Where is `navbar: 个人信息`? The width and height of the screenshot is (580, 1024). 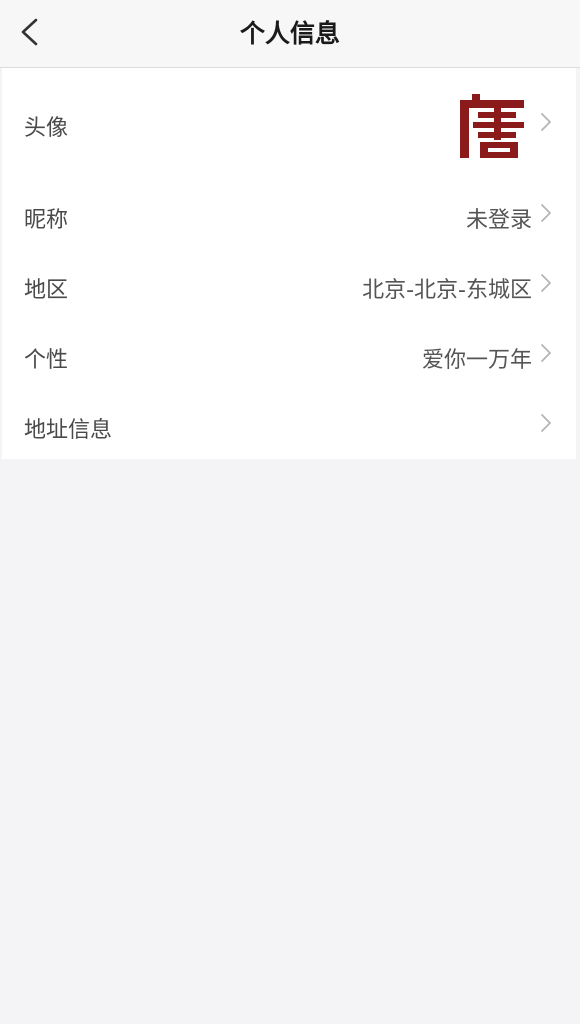 navbar: 个人信息 is located at coordinates (290, 34).